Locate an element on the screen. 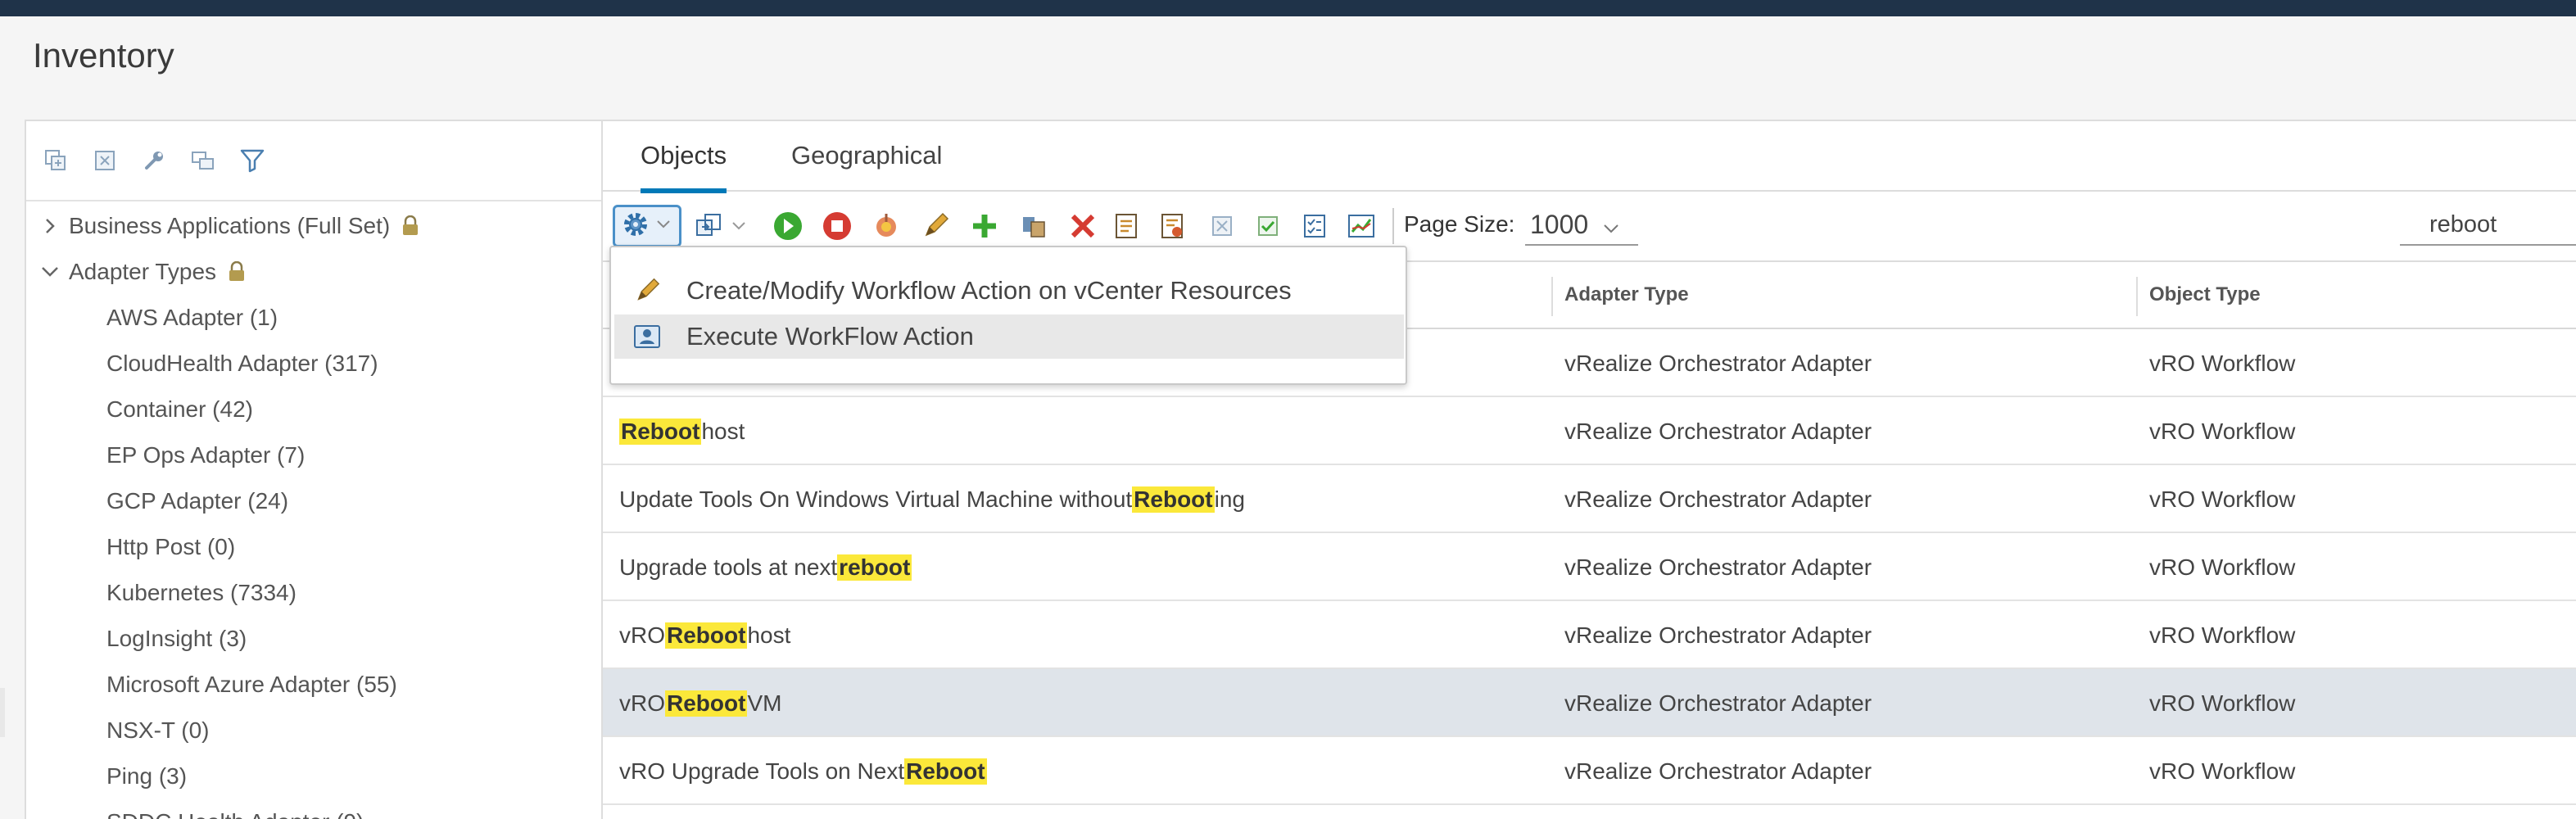 This screenshot has width=2576, height=819. tree-item-adapter: Ping (3) is located at coordinates (308, 776).